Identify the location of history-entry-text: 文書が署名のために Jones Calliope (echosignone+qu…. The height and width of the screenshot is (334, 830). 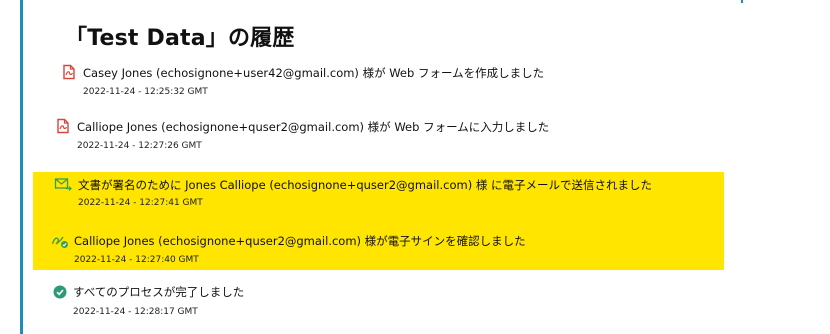
(365, 185).